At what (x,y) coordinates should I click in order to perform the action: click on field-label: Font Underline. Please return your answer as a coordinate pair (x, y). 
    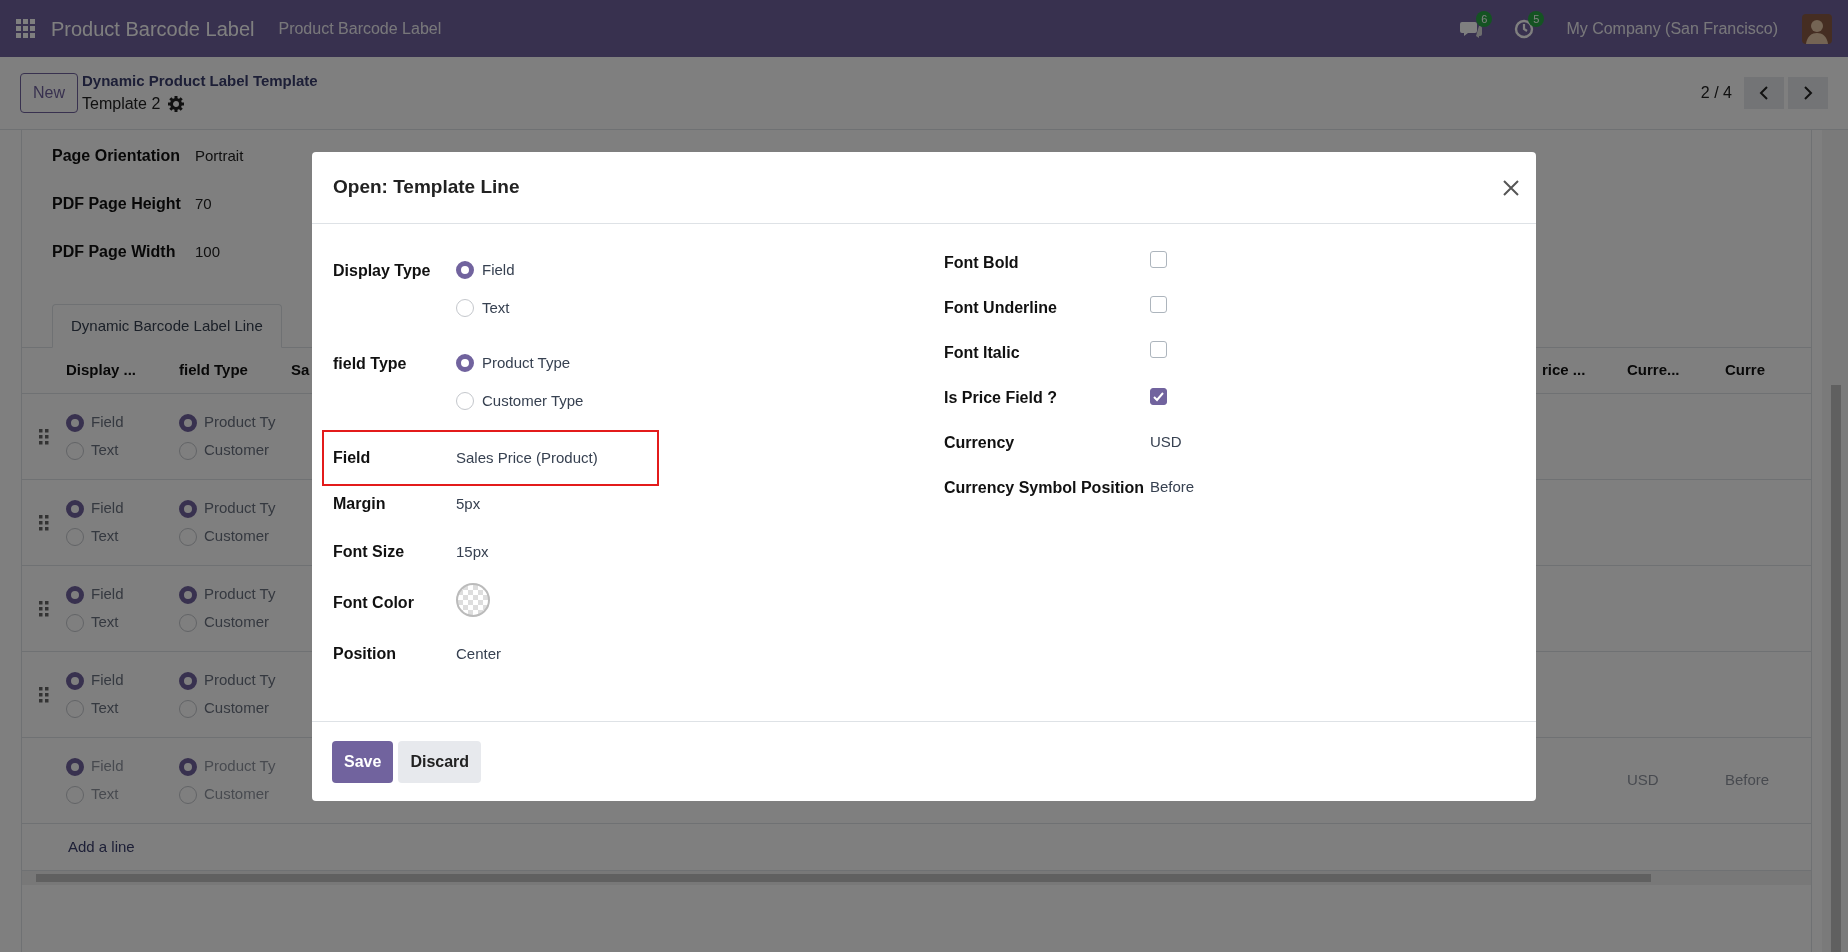
    Looking at the image, I should click on (1001, 308).